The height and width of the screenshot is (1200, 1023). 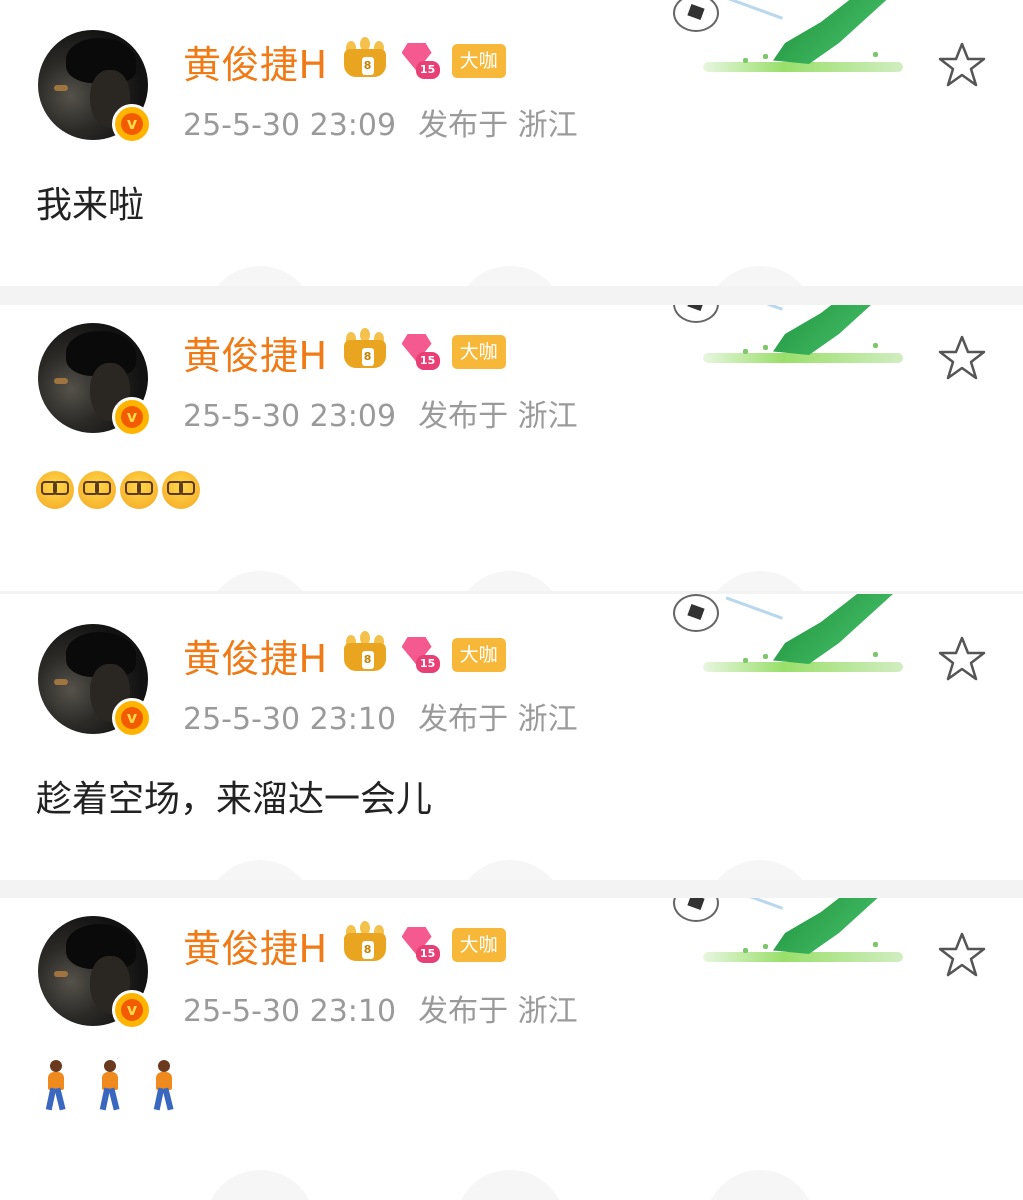 What do you see at coordinates (234, 799) in the screenshot?
I see `post-content: 趁着空场，来溜达一会儿` at bounding box center [234, 799].